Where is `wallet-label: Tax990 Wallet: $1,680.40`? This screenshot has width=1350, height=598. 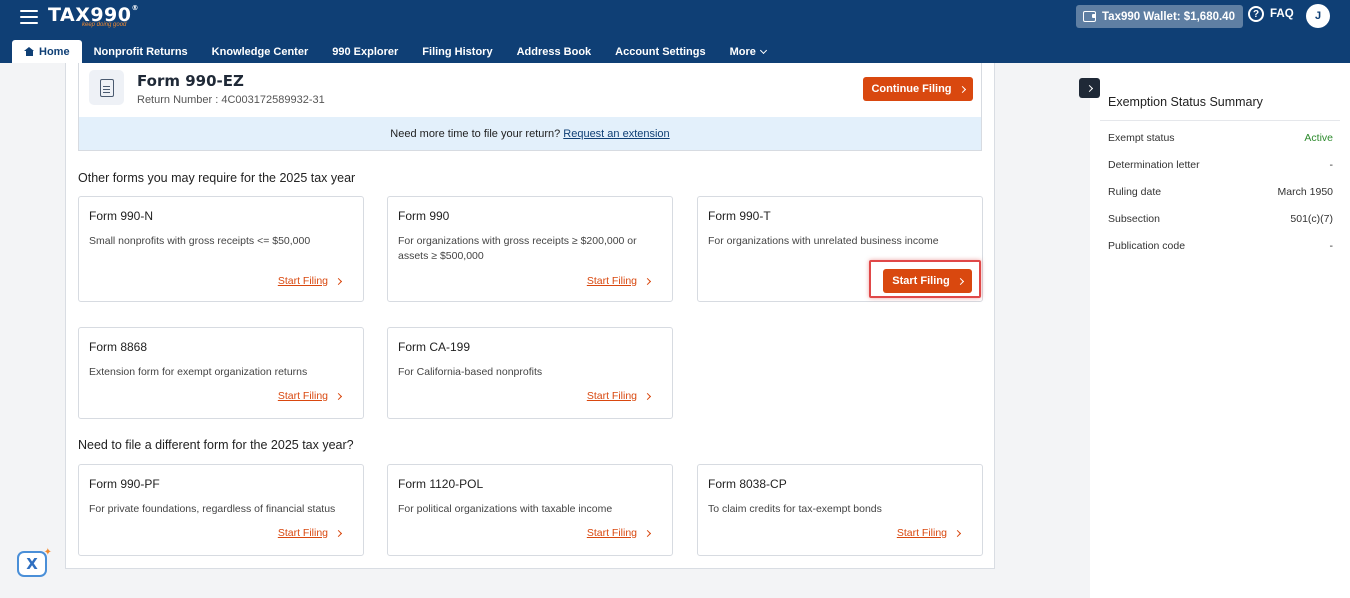 wallet-label: Tax990 Wallet: $1,680.40 is located at coordinates (1168, 16).